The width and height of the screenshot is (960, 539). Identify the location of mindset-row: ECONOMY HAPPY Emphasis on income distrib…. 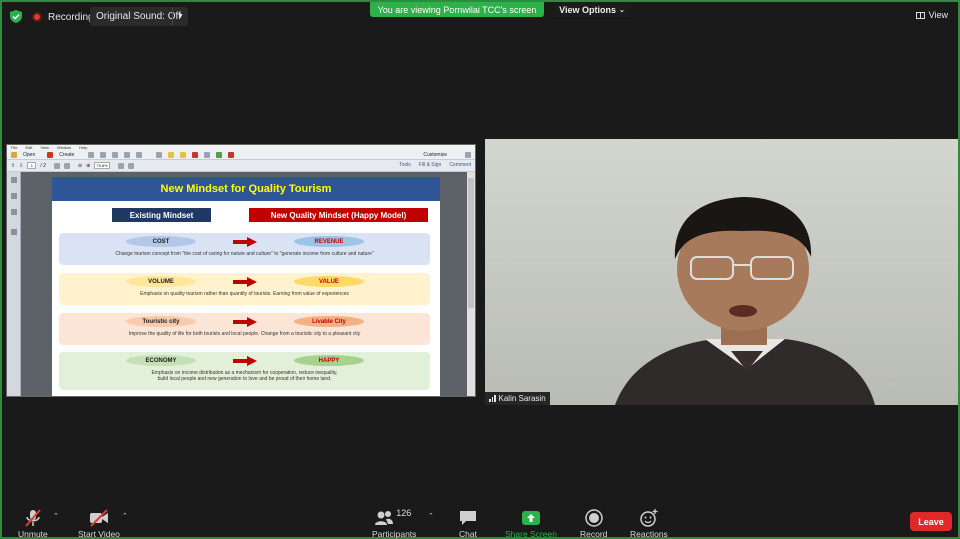
(244, 371).